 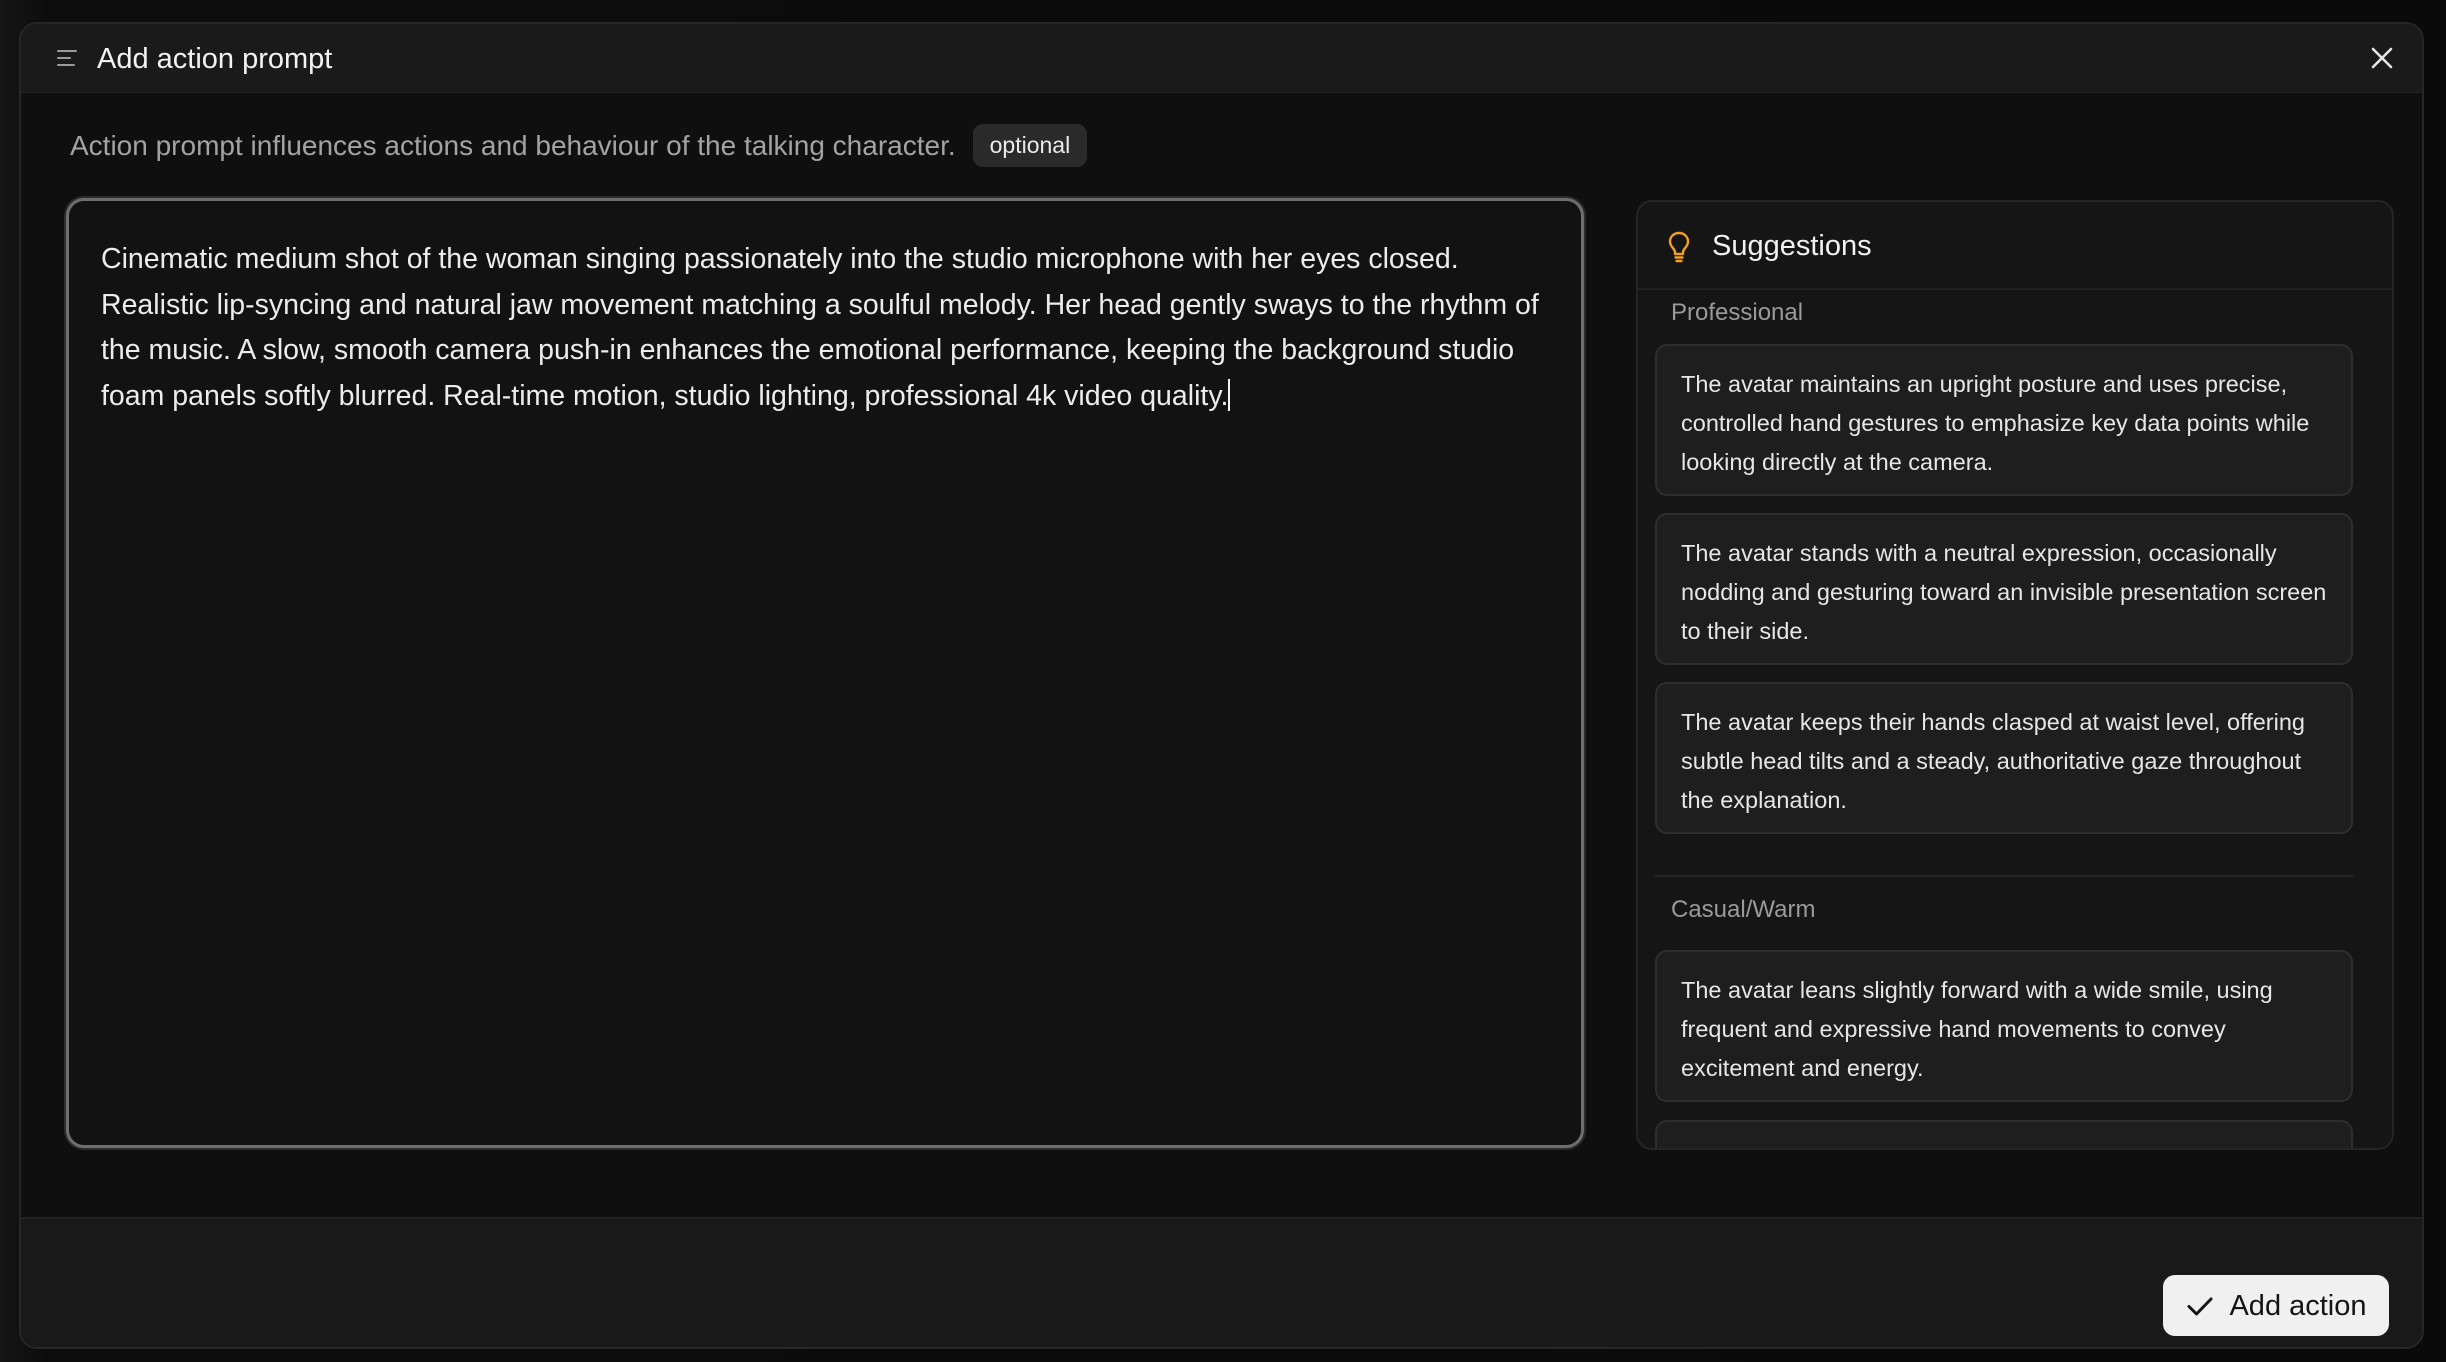 What do you see at coordinates (1792, 246) in the screenshot?
I see `suggestions-title: Suggestions` at bounding box center [1792, 246].